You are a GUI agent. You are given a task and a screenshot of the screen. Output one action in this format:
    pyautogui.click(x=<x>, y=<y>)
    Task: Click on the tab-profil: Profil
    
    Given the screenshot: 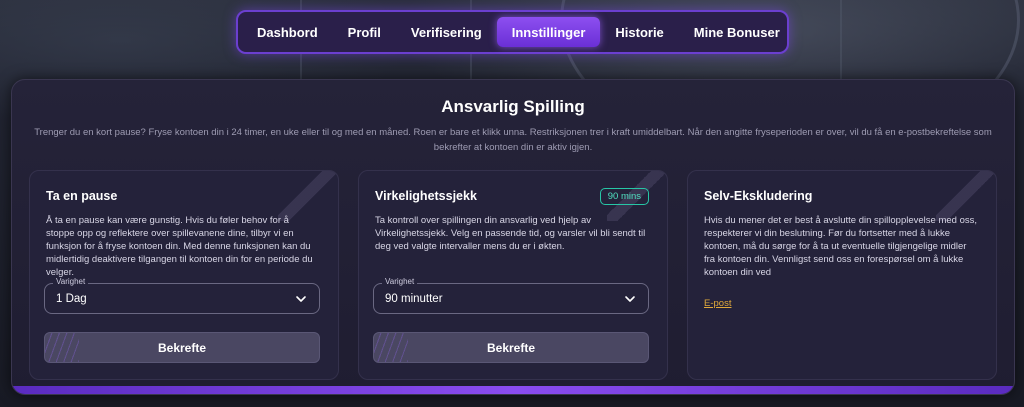 What is the action you would take?
    pyautogui.click(x=364, y=32)
    